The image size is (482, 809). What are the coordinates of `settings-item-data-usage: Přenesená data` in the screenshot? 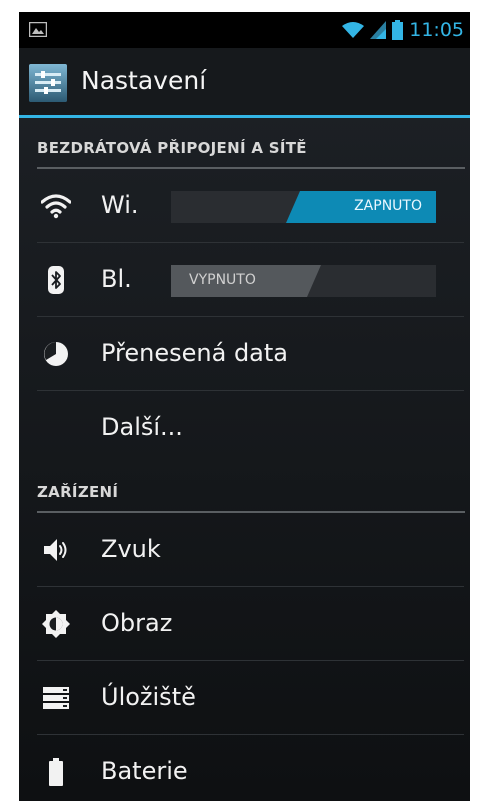 It's located at (244, 354).